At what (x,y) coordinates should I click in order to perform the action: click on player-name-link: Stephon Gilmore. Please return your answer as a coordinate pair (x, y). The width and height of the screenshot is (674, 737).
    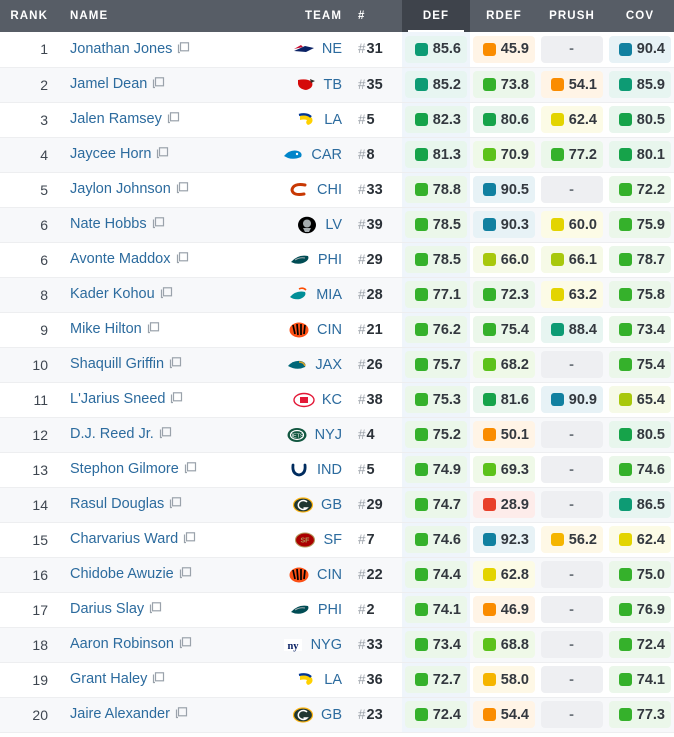
    Looking at the image, I should click on (124, 469).